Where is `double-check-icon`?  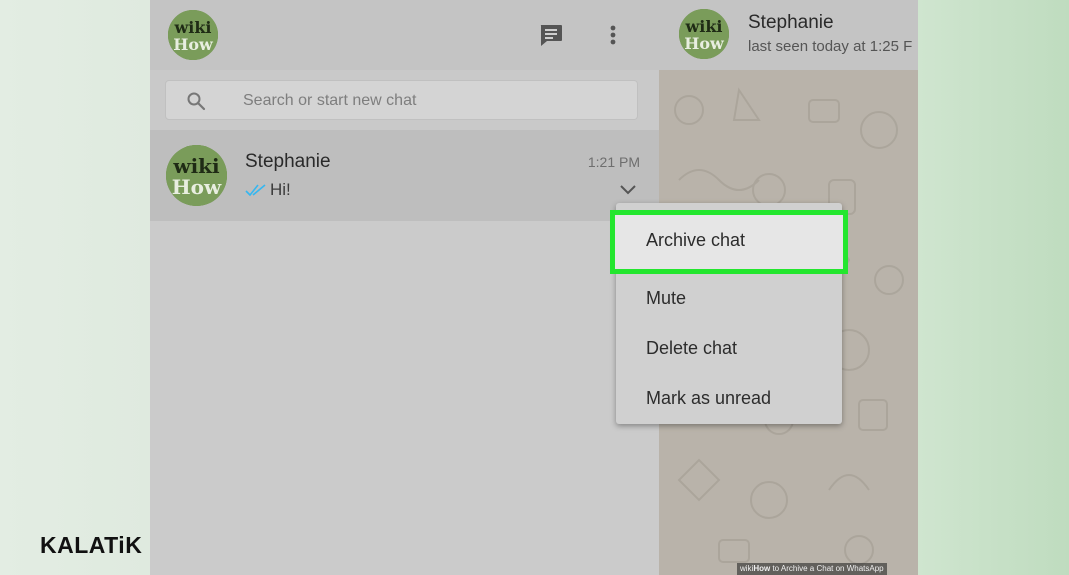
double-check-icon is located at coordinates (255, 190).